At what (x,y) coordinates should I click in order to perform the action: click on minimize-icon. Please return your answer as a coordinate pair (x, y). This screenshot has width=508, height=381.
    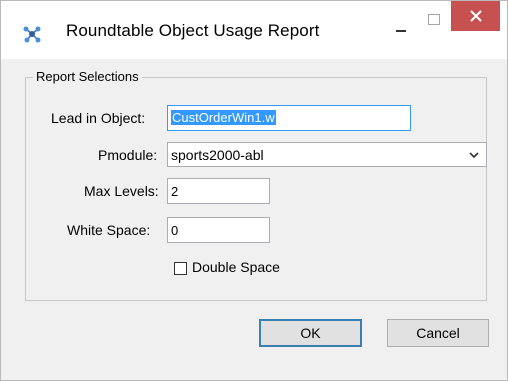
    Looking at the image, I should click on (401, 31).